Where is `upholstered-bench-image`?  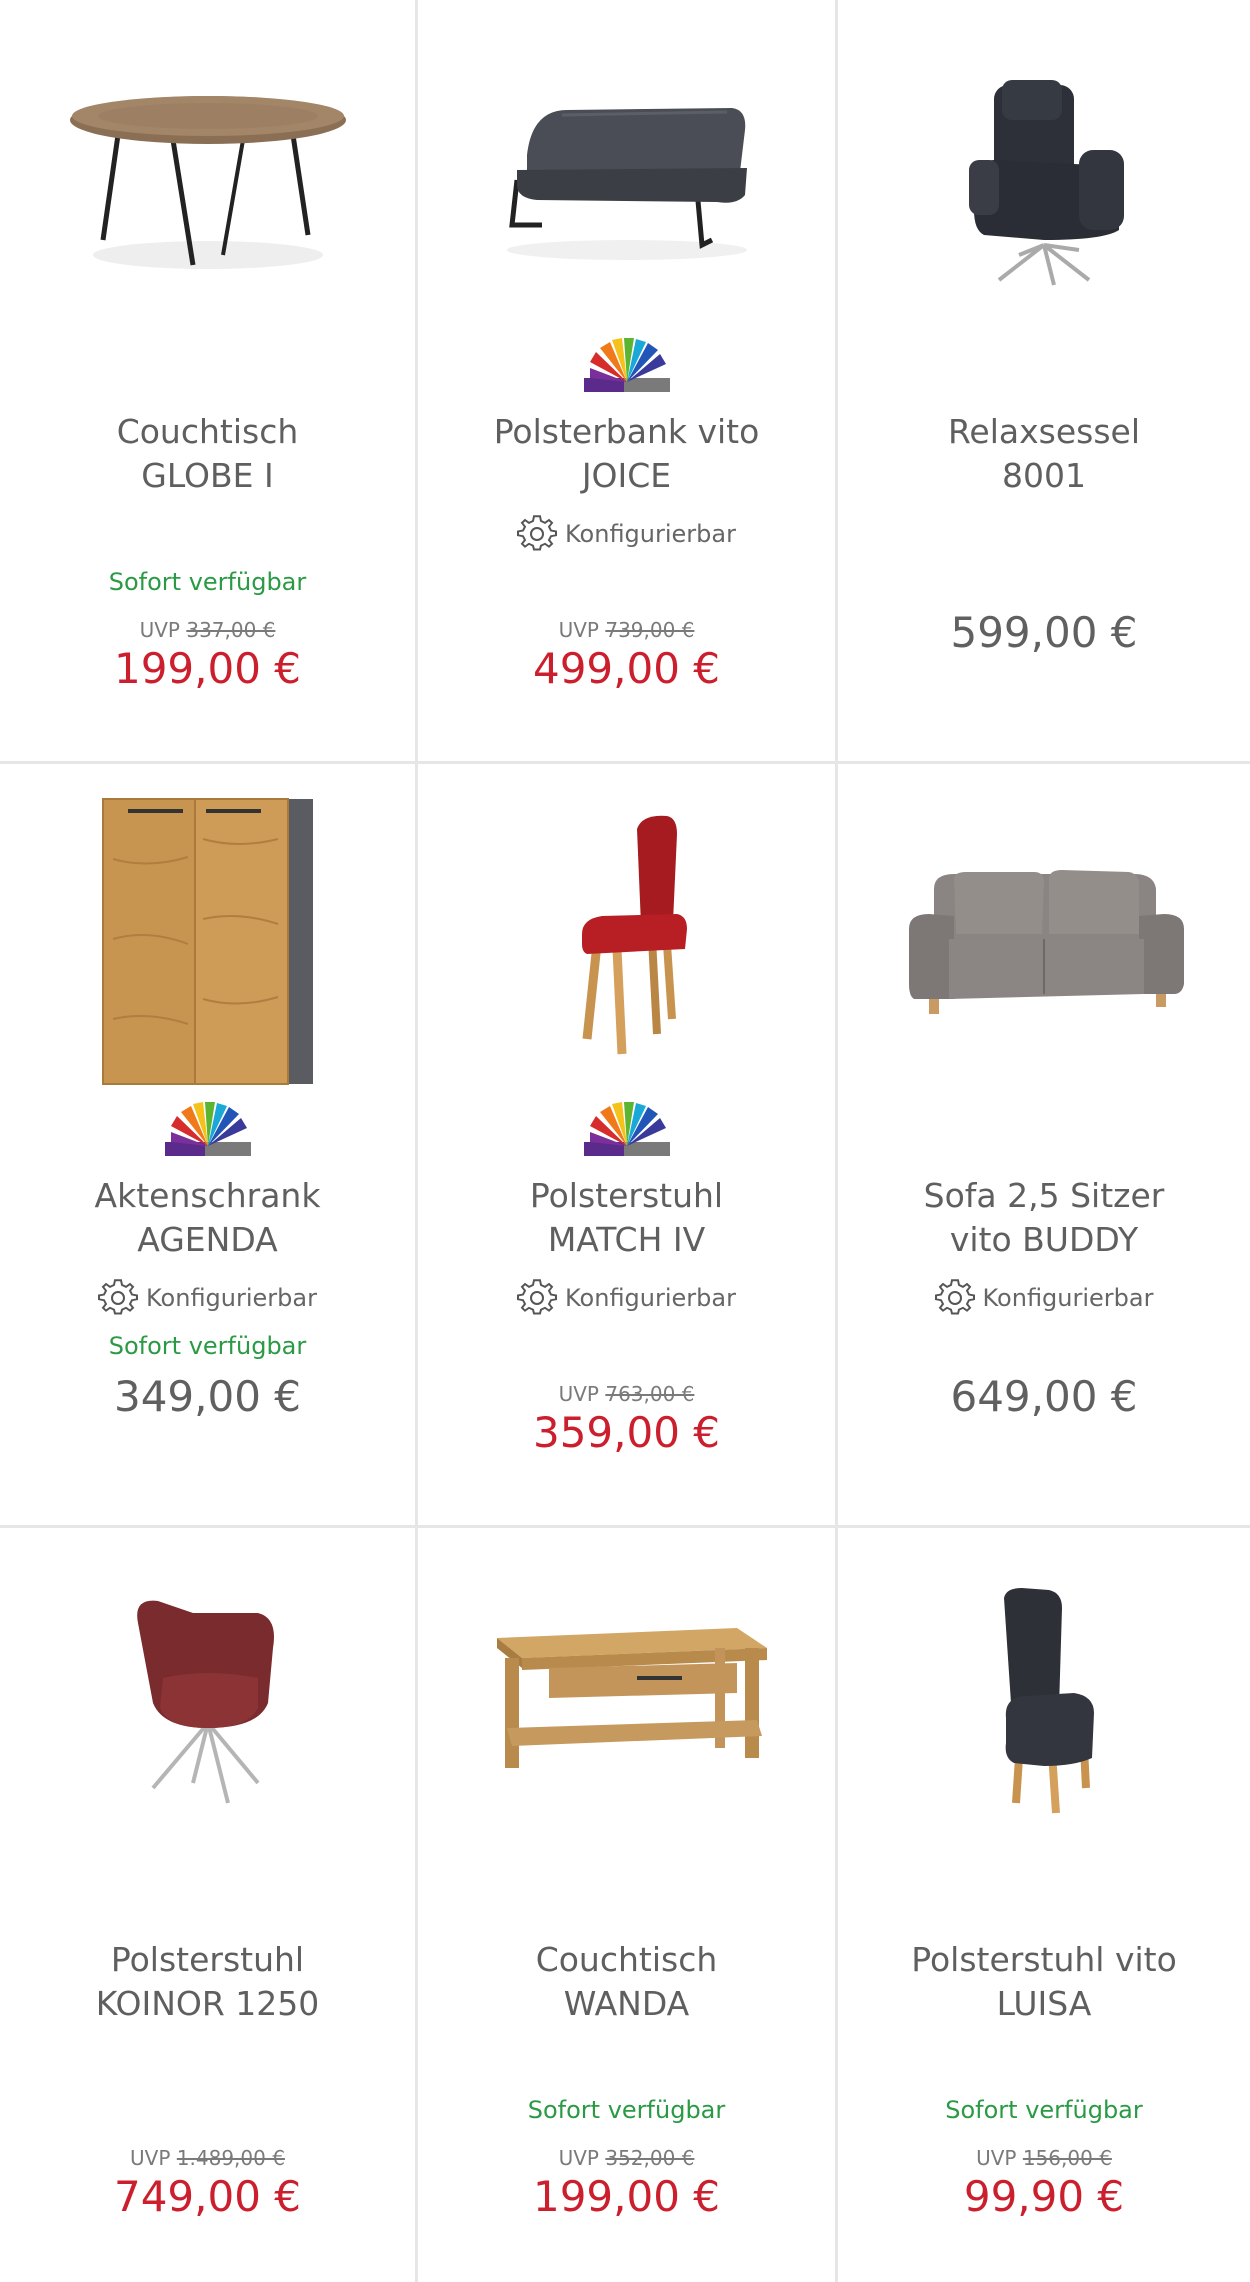 upholstered-bench-image is located at coordinates (626, 184).